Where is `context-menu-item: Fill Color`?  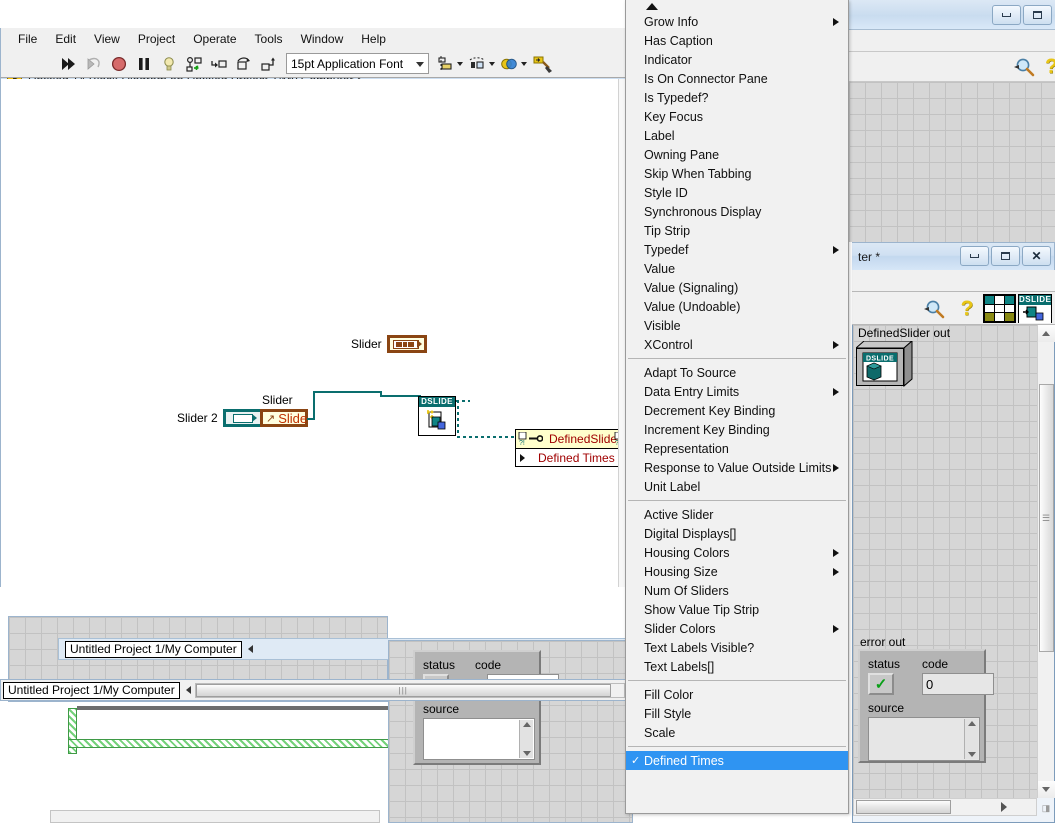 context-menu-item: Fill Color is located at coordinates (737, 694).